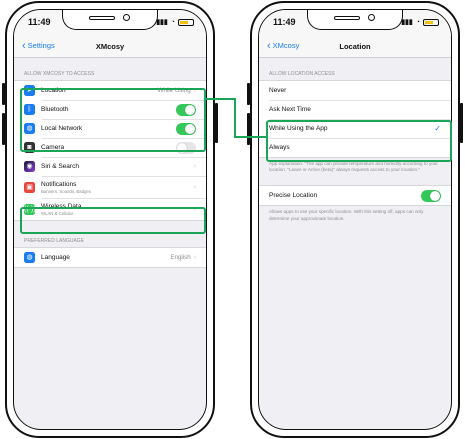 This screenshot has width=465, height=439. Describe the element at coordinates (113, 120) in the screenshot. I see `highlight-left-permissions` at that location.